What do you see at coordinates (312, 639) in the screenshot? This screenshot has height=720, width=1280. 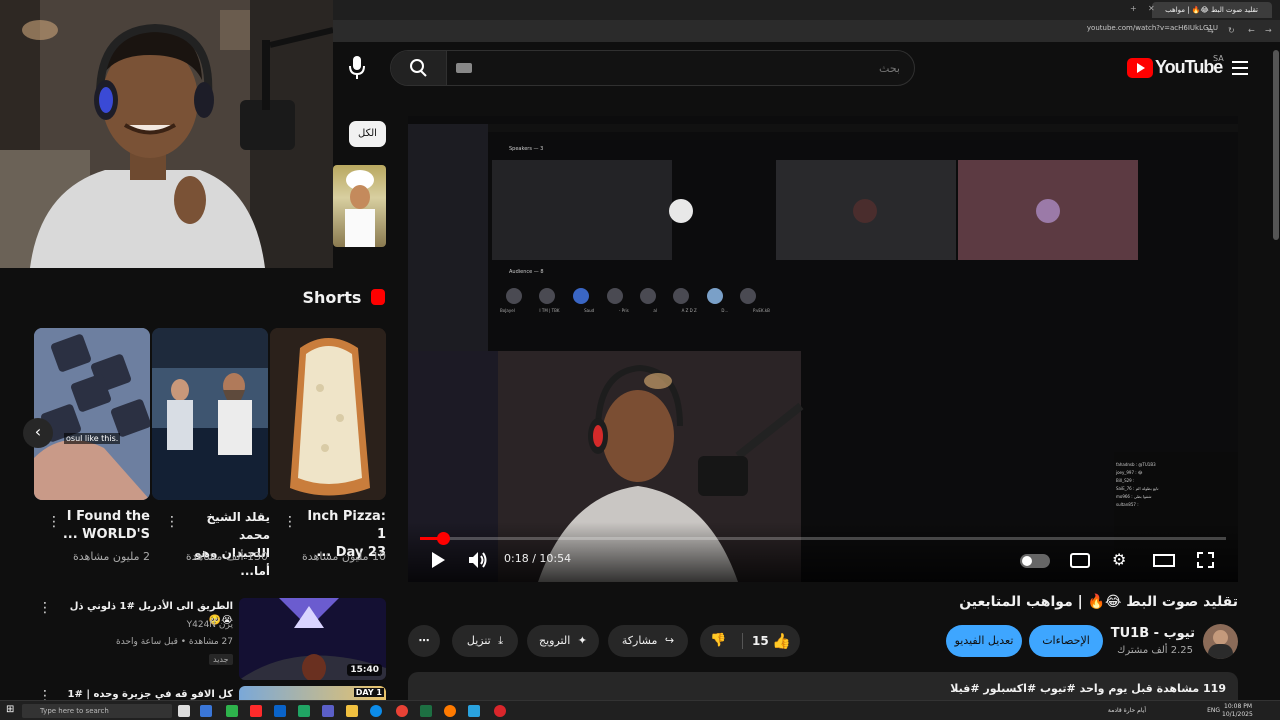 I see `recommendation-thumbnail: 15:40` at bounding box center [312, 639].